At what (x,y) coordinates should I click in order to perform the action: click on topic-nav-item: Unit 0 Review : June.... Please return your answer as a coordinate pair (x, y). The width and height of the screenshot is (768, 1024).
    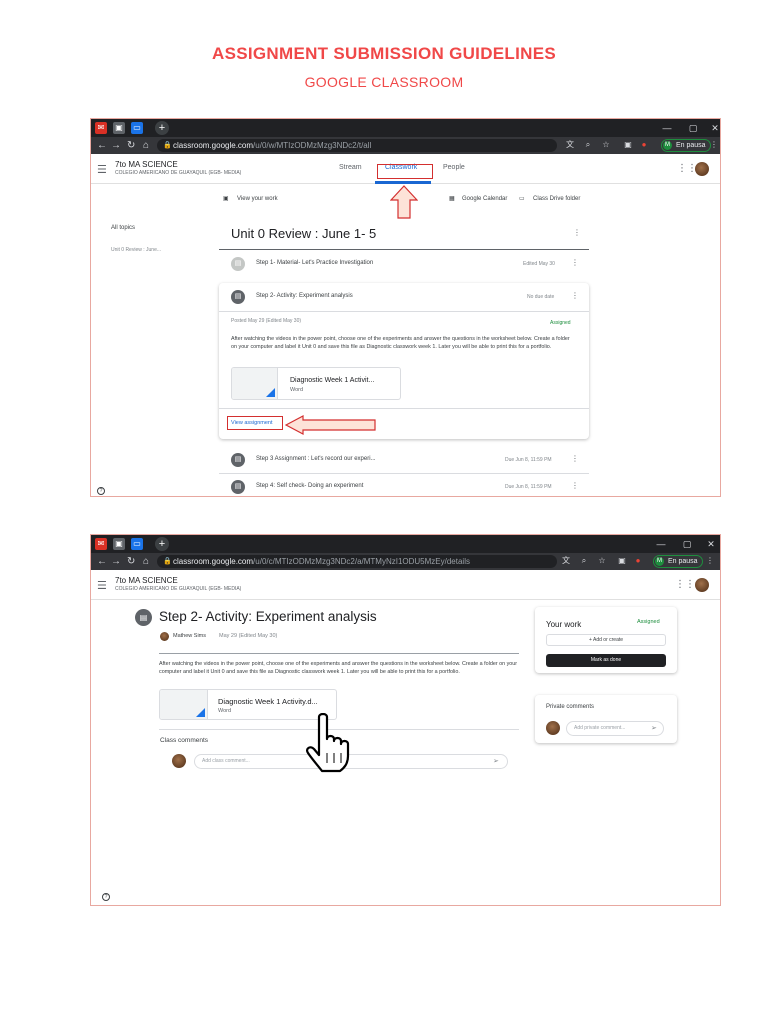
    Looking at the image, I should click on (136, 250).